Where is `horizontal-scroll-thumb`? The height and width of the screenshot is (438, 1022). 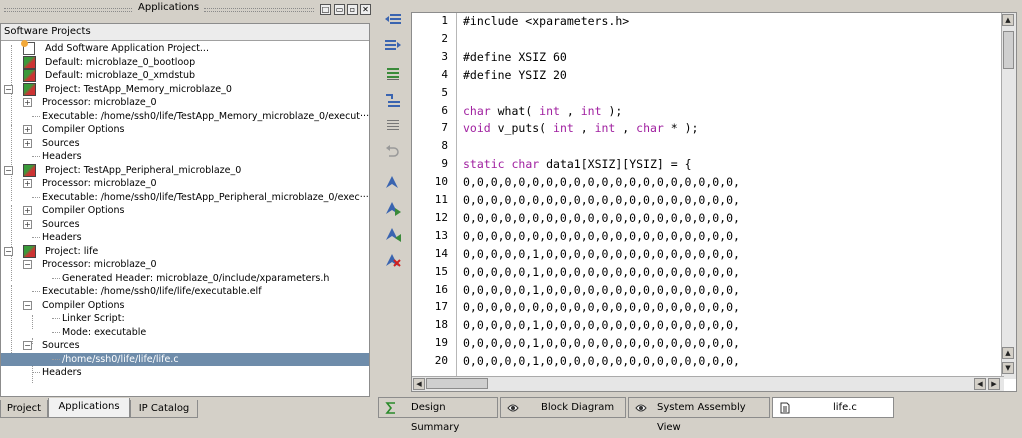
horizontal-scroll-thumb is located at coordinates (457, 383).